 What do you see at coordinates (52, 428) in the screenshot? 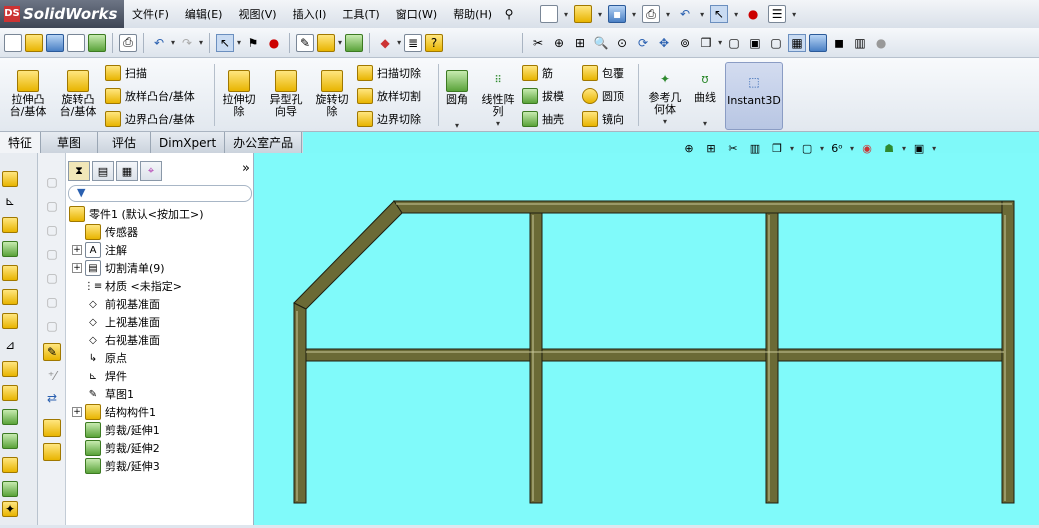
I see `weld-bead-icon` at bounding box center [52, 428].